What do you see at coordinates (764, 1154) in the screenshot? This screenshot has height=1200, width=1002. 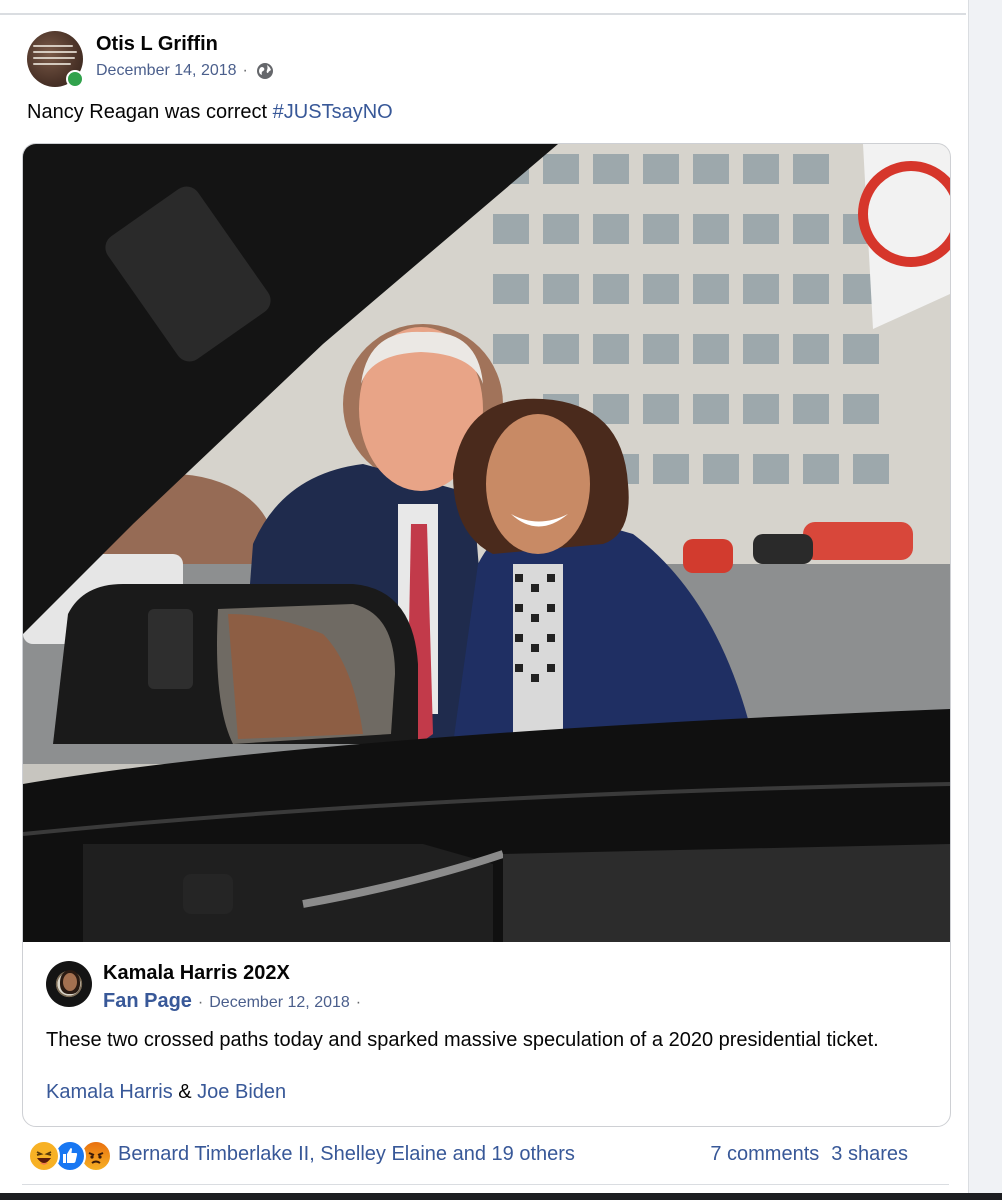 I see `comments-count-link: 7 comments` at bounding box center [764, 1154].